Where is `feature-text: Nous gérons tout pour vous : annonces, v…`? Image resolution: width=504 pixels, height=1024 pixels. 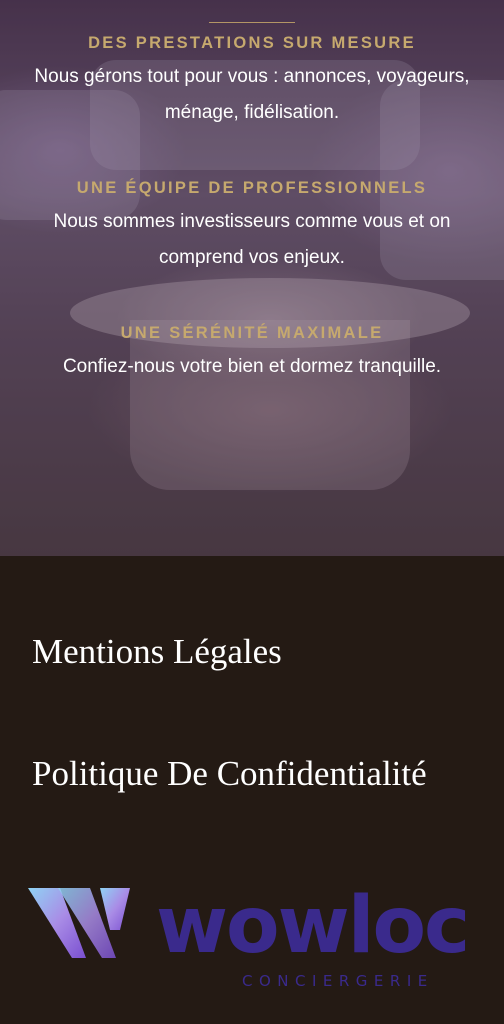
feature-text: Nous gérons tout pour vous : annonces, v… is located at coordinates (252, 94).